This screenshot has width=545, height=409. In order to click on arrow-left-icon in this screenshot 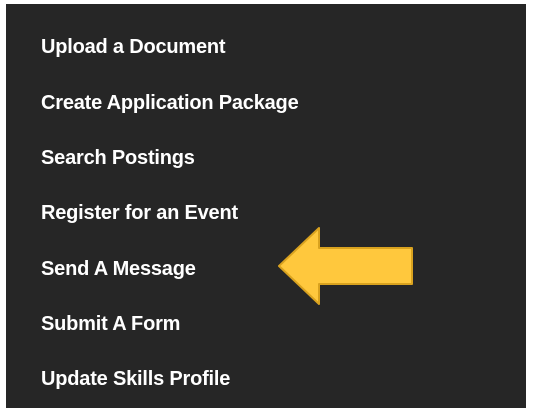, I will do `click(346, 266)`.